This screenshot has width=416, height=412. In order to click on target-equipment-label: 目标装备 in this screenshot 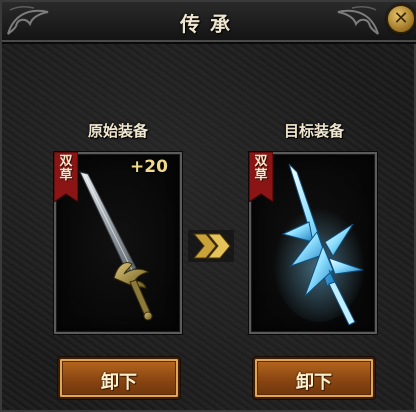, I will do `click(313, 131)`.